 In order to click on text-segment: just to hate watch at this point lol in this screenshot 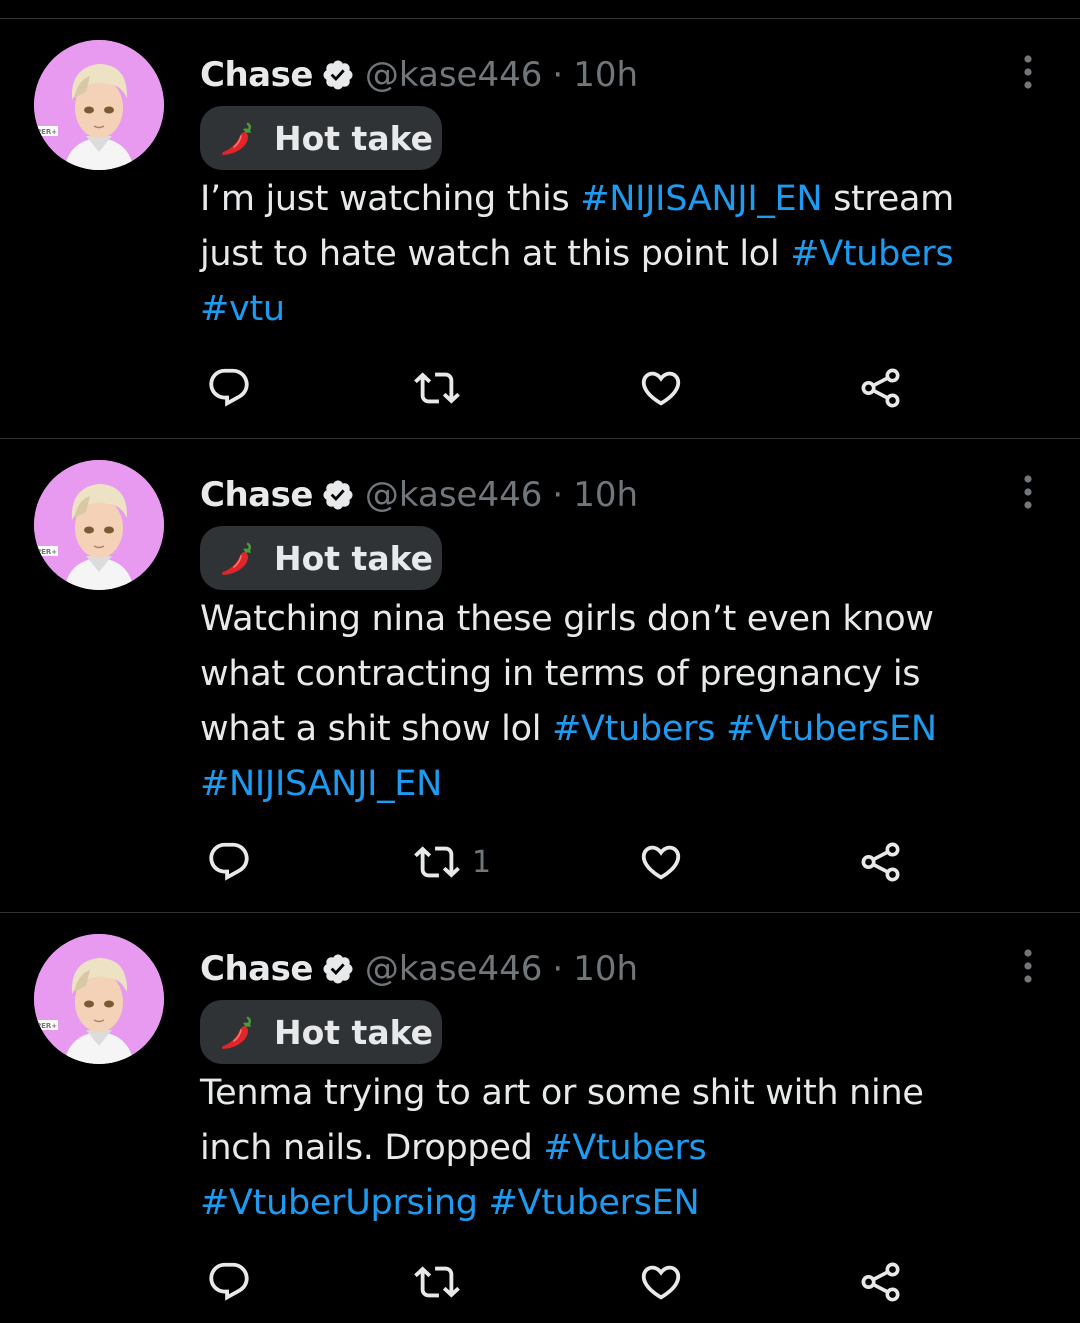, I will do `click(495, 254)`.